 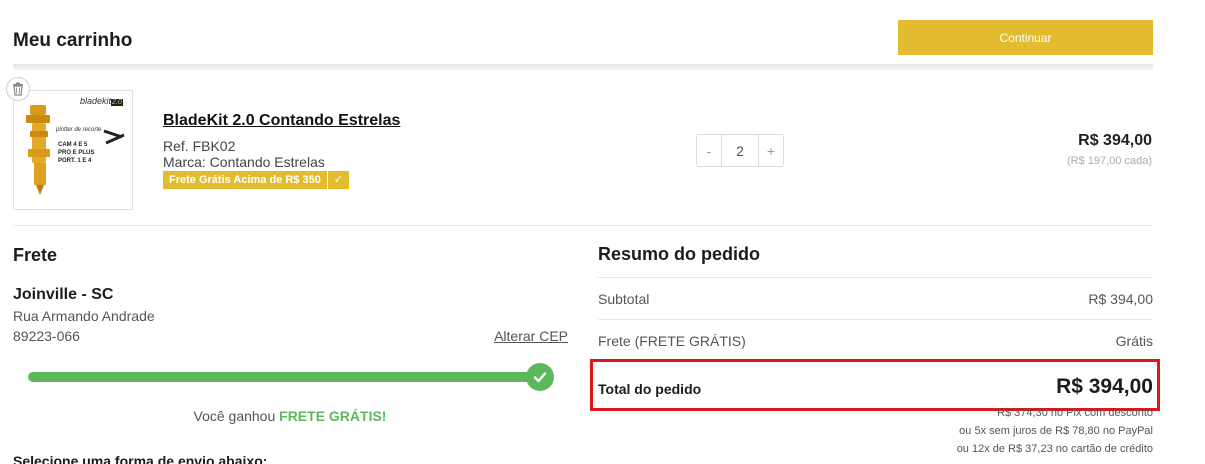 I want to click on shipping-city: Joinville - SC, so click(x=63, y=294).